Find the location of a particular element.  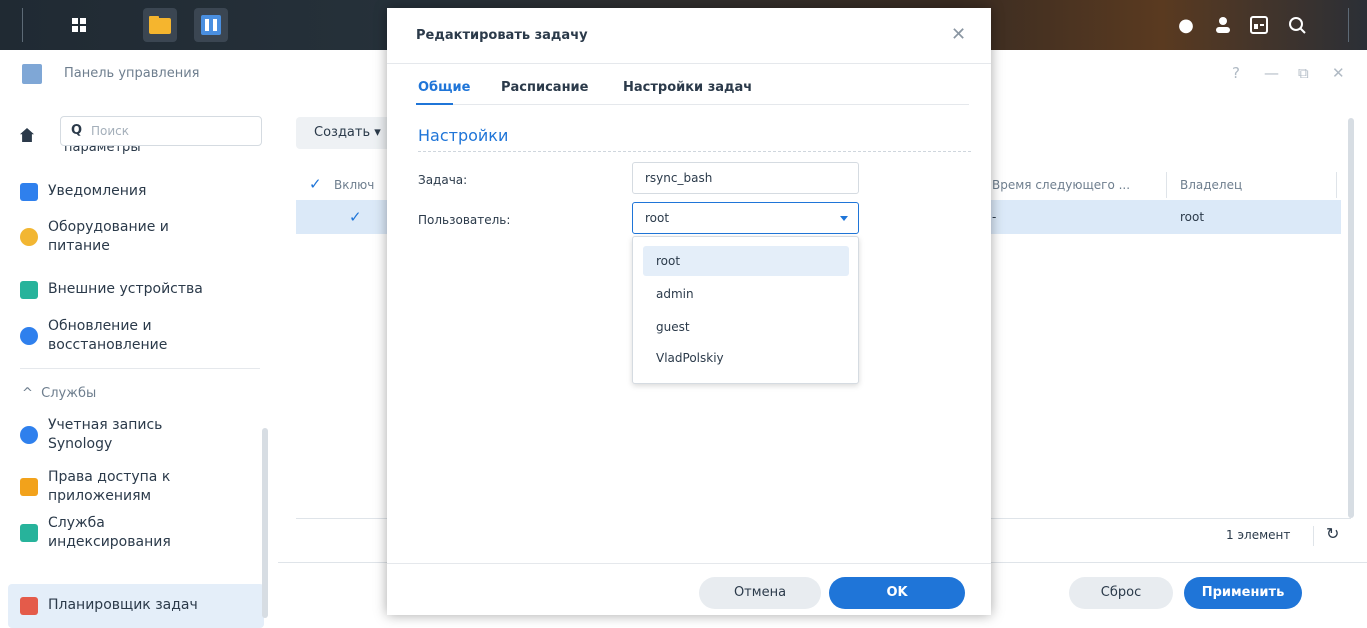

tab-task-settings: Настройки задач is located at coordinates (687, 87).